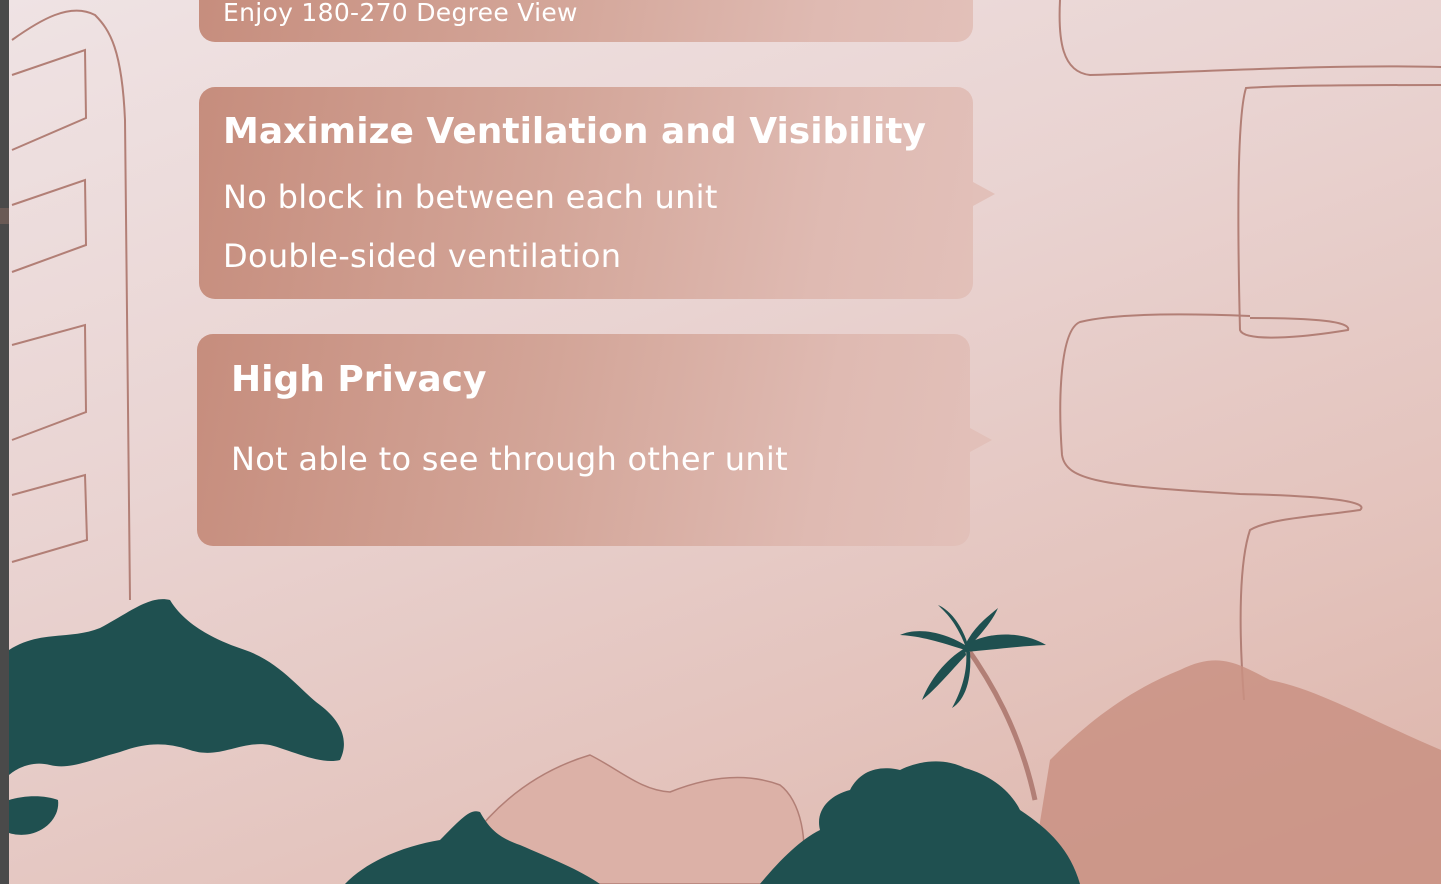 This screenshot has height=884, width=1441. I want to click on card-title: Maximize Ventilation and Visibility, so click(575, 131).